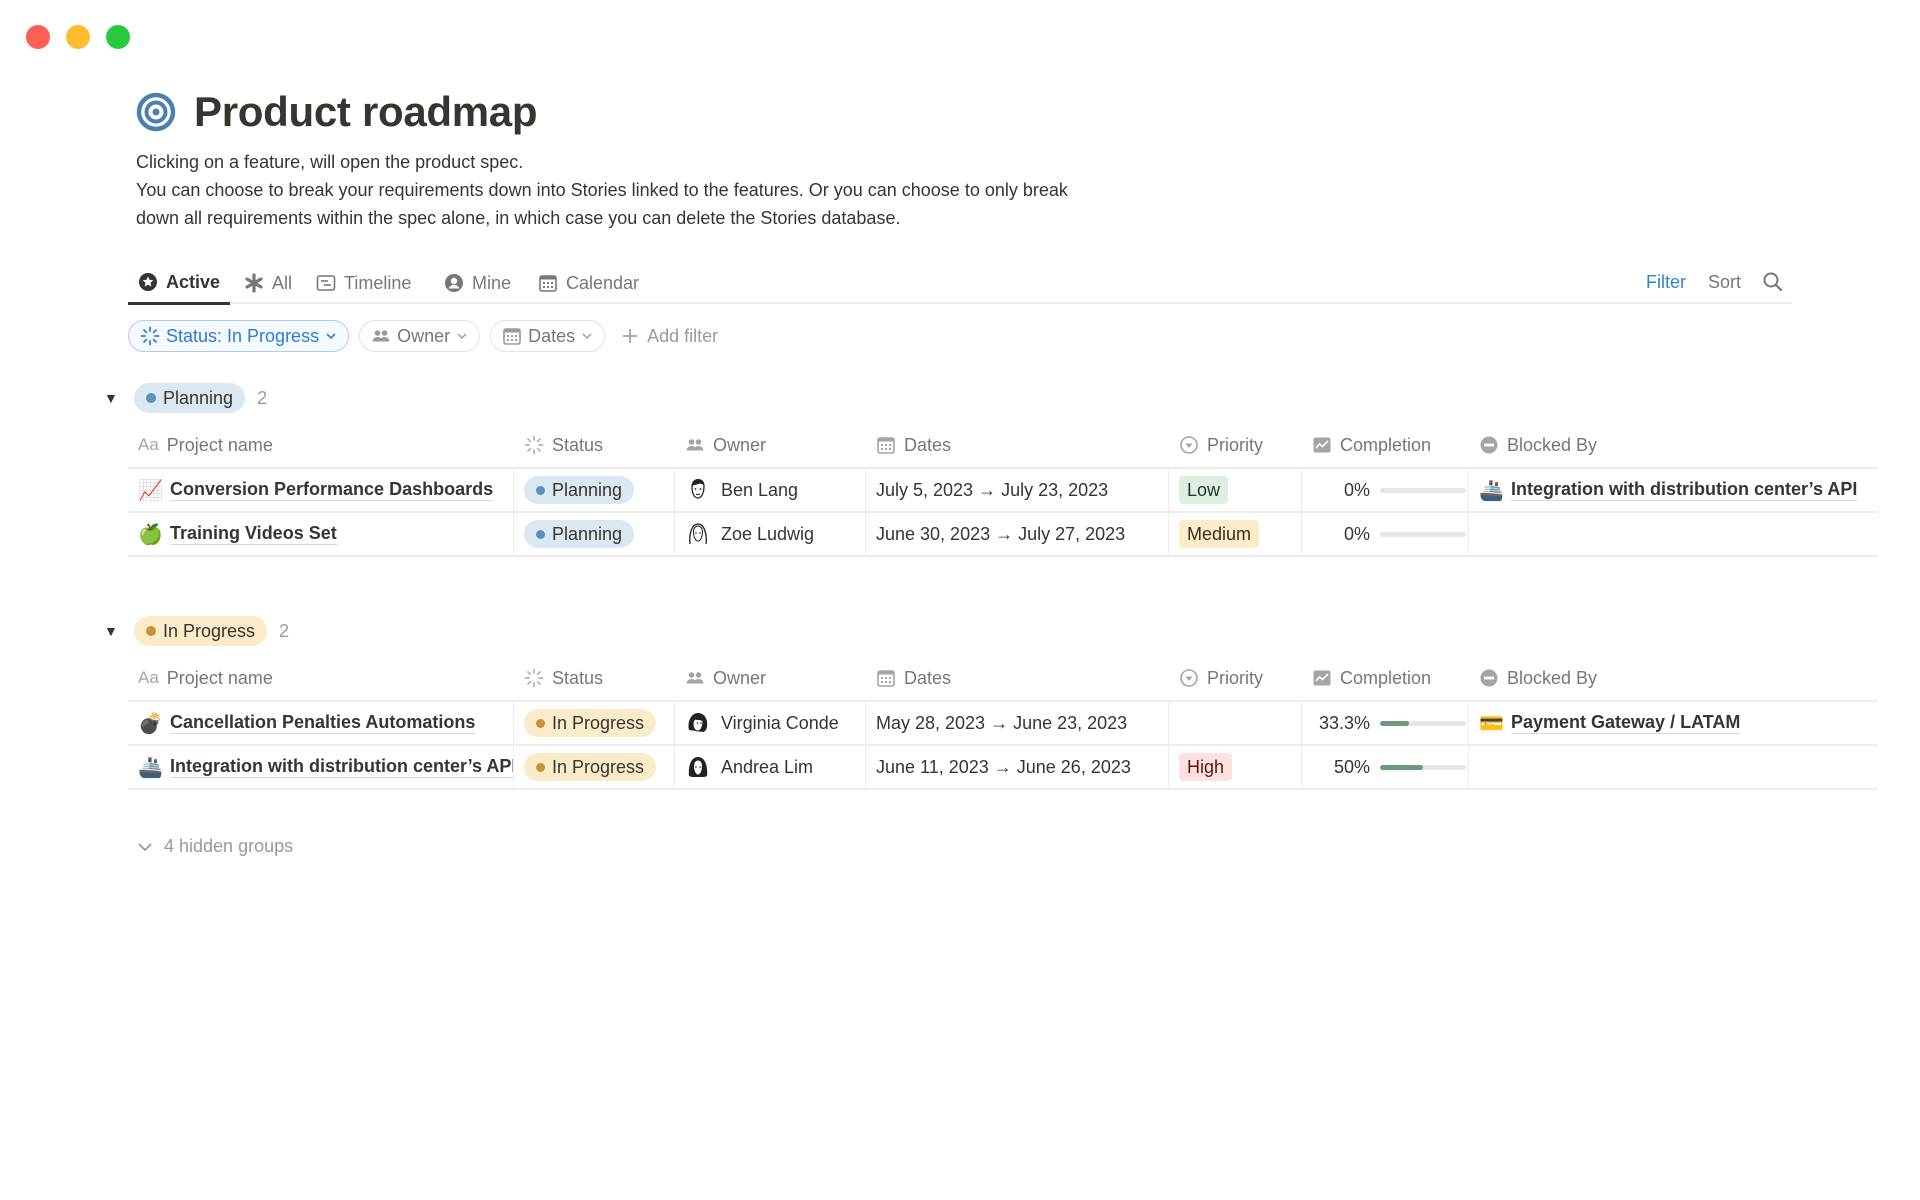  I want to click on date-range: June 11, 2023 → June 26, 2023, so click(1003, 766).